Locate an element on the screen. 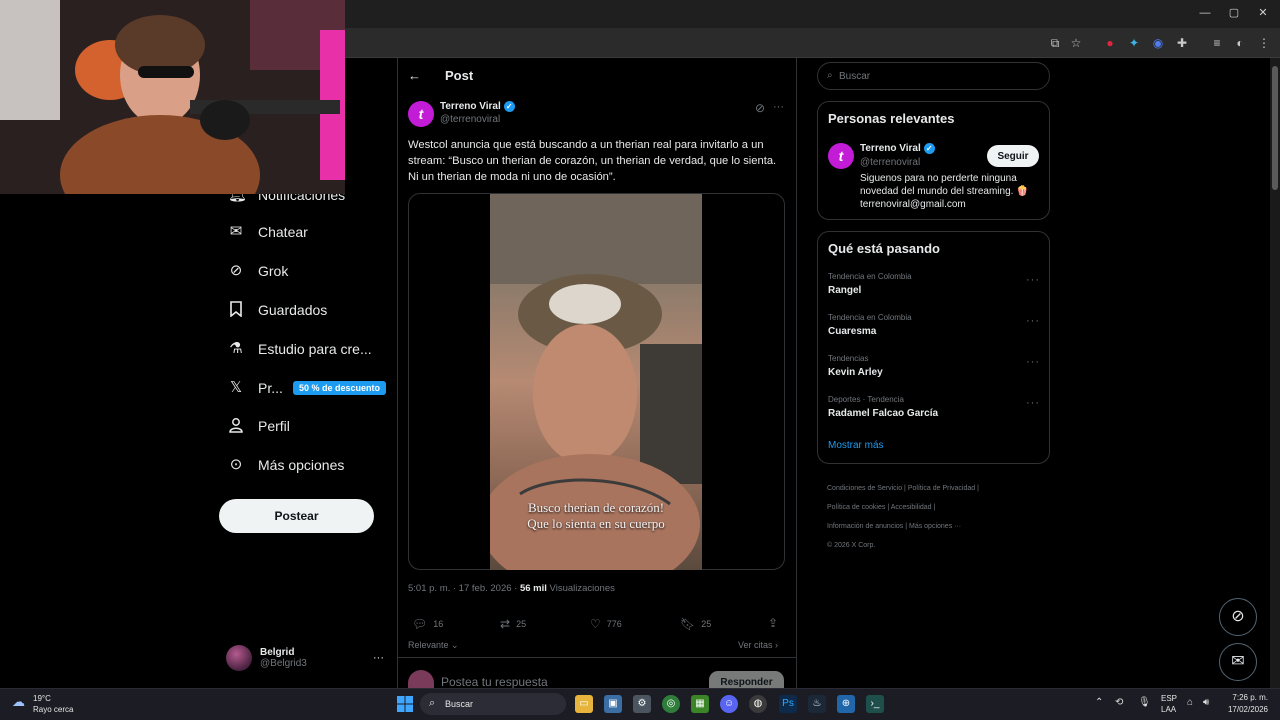 The image size is (1280, 720). microphone-icon: 🎙︎ is located at coordinates (1144, 702).